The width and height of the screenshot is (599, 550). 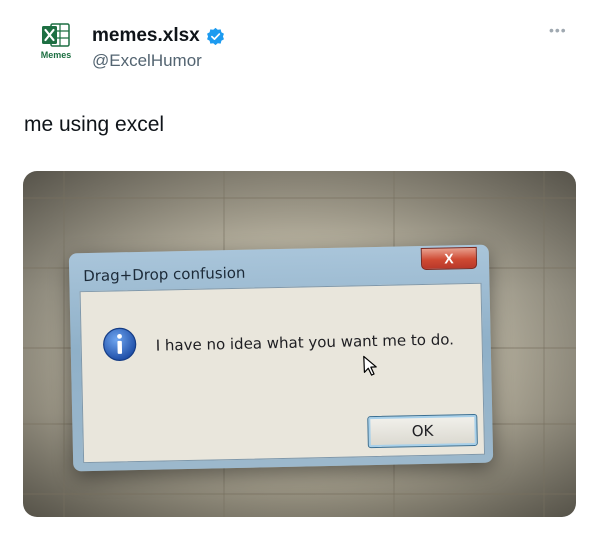 What do you see at coordinates (164, 274) in the screenshot?
I see `dialog-title: Drag+Drop confusion` at bounding box center [164, 274].